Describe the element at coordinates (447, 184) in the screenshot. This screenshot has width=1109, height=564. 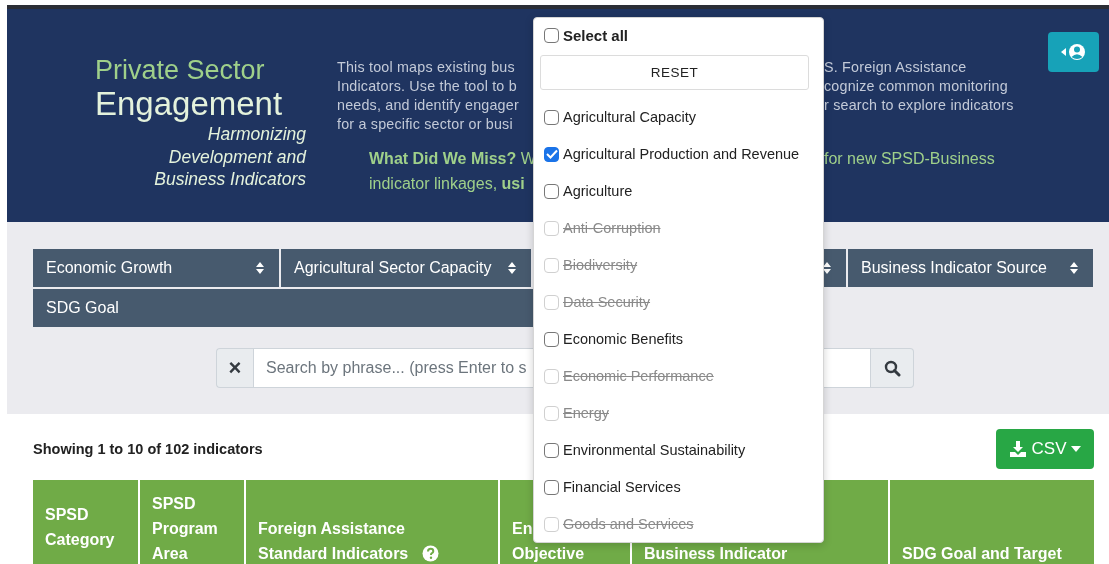
I see `feedback-text: indicator linkages, usi` at that location.